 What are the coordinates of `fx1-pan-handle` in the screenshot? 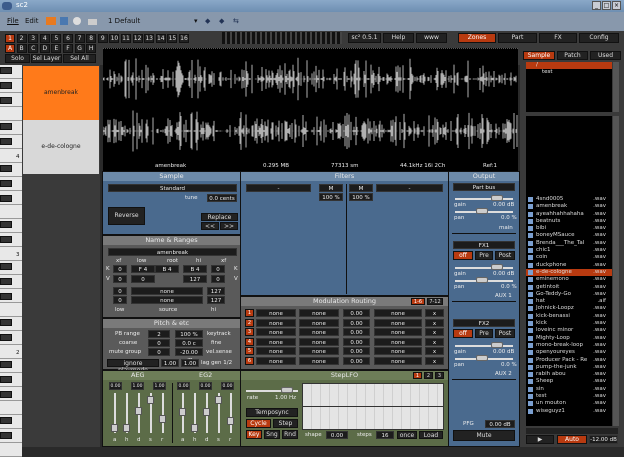 It's located at (482, 280).